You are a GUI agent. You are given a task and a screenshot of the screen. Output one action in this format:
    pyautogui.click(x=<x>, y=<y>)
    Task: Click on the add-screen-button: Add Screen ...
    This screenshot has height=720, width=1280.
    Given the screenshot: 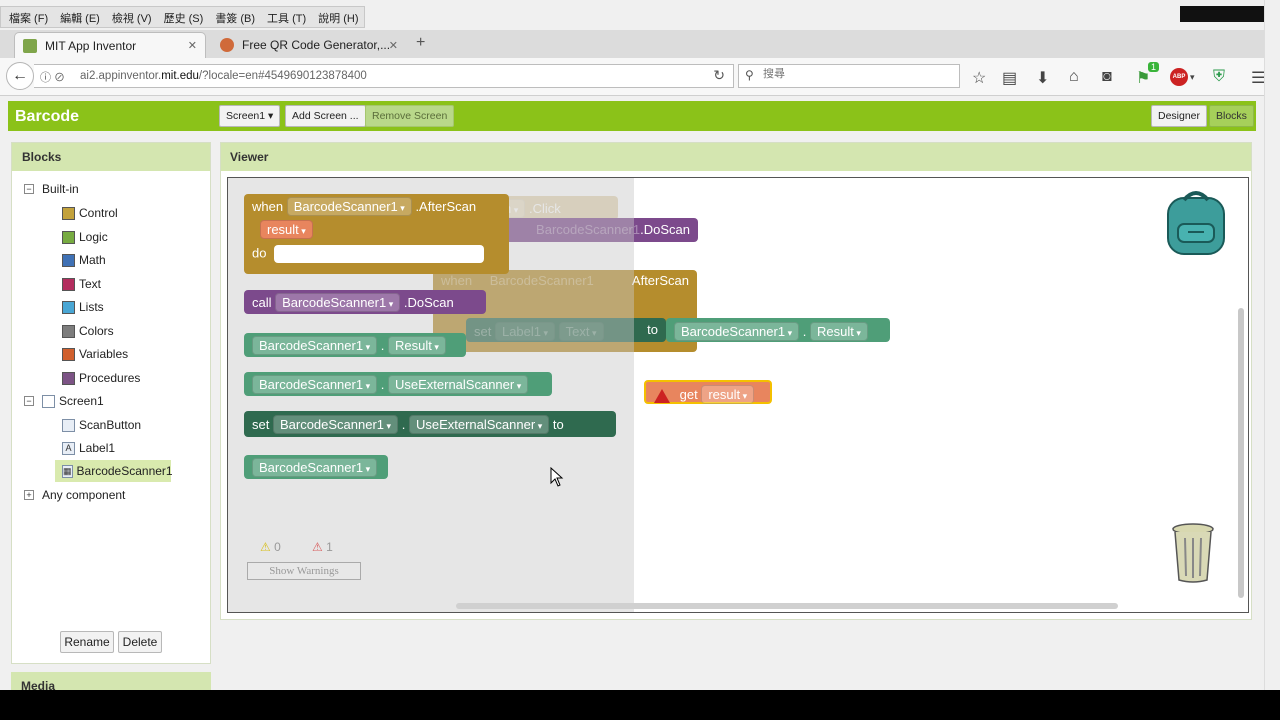 What is the action you would take?
    pyautogui.click(x=325, y=116)
    